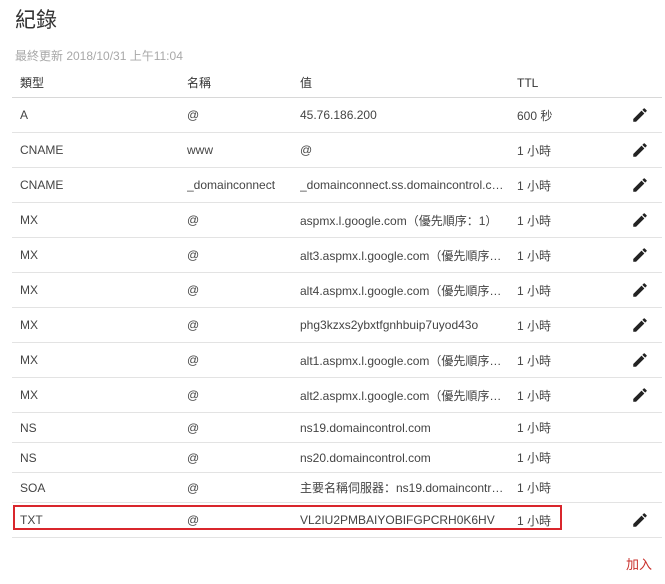 The height and width of the screenshot is (584, 665). I want to click on table-row: A @45.76.186.200 600 秒, so click(337, 115).